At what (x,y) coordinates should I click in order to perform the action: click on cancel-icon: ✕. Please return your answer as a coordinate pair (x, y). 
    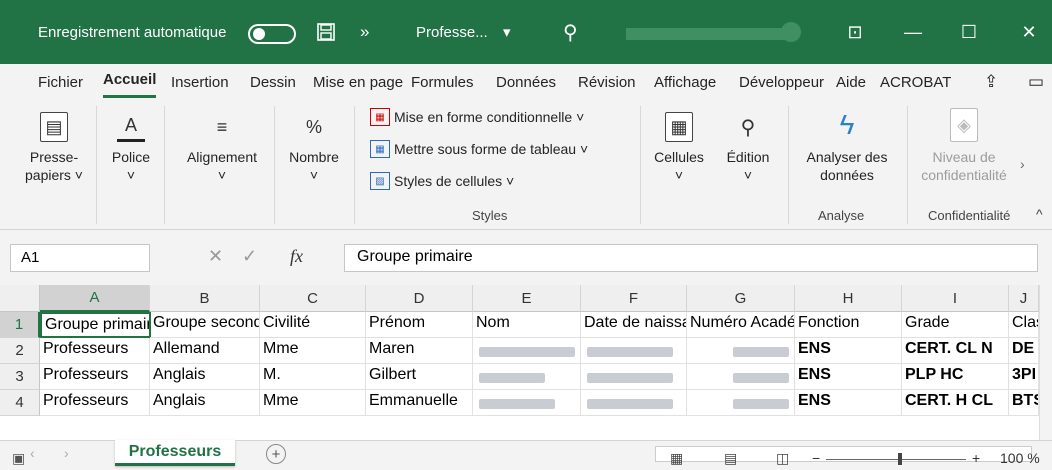
    Looking at the image, I should click on (215, 256).